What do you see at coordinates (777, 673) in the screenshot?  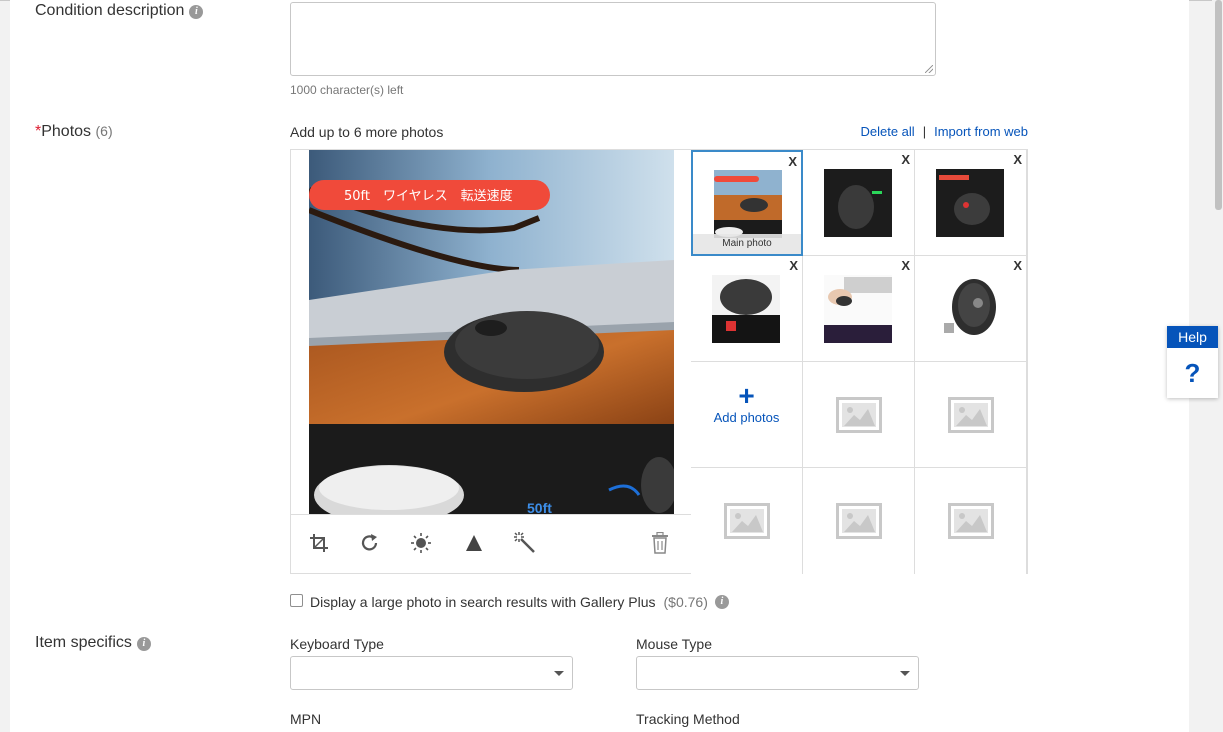 I see `mouse-type-select` at bounding box center [777, 673].